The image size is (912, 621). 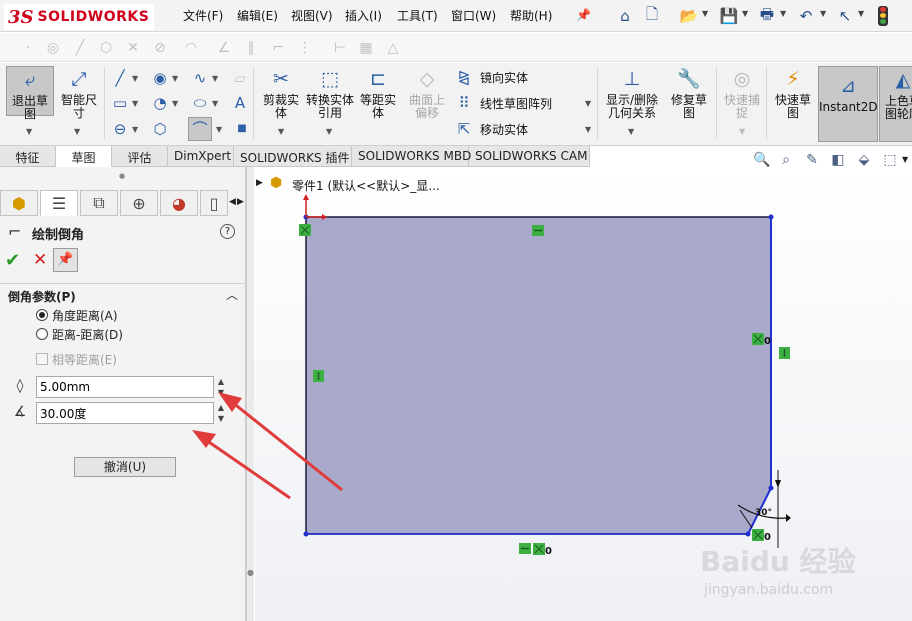 I want to click on watermark-text: Baidu 经验, so click(x=778, y=561).